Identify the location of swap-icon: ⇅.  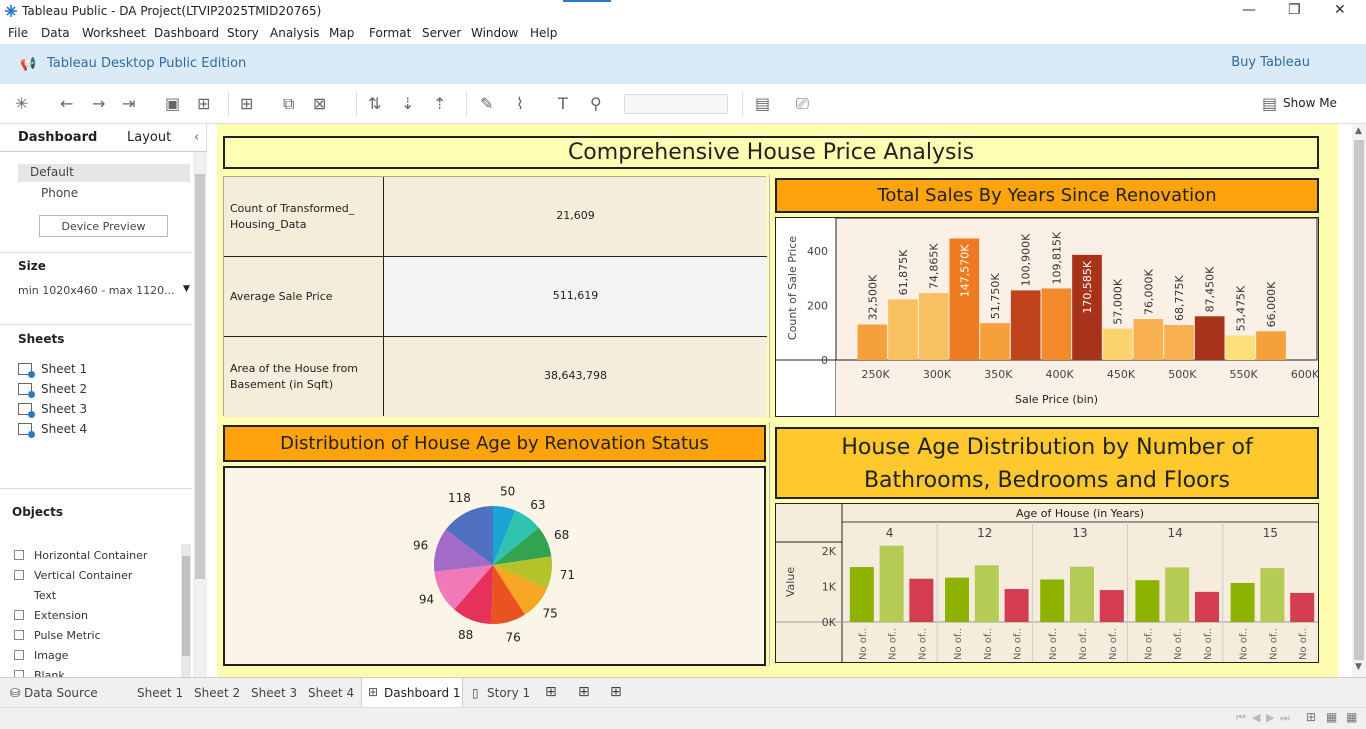
(374, 103).